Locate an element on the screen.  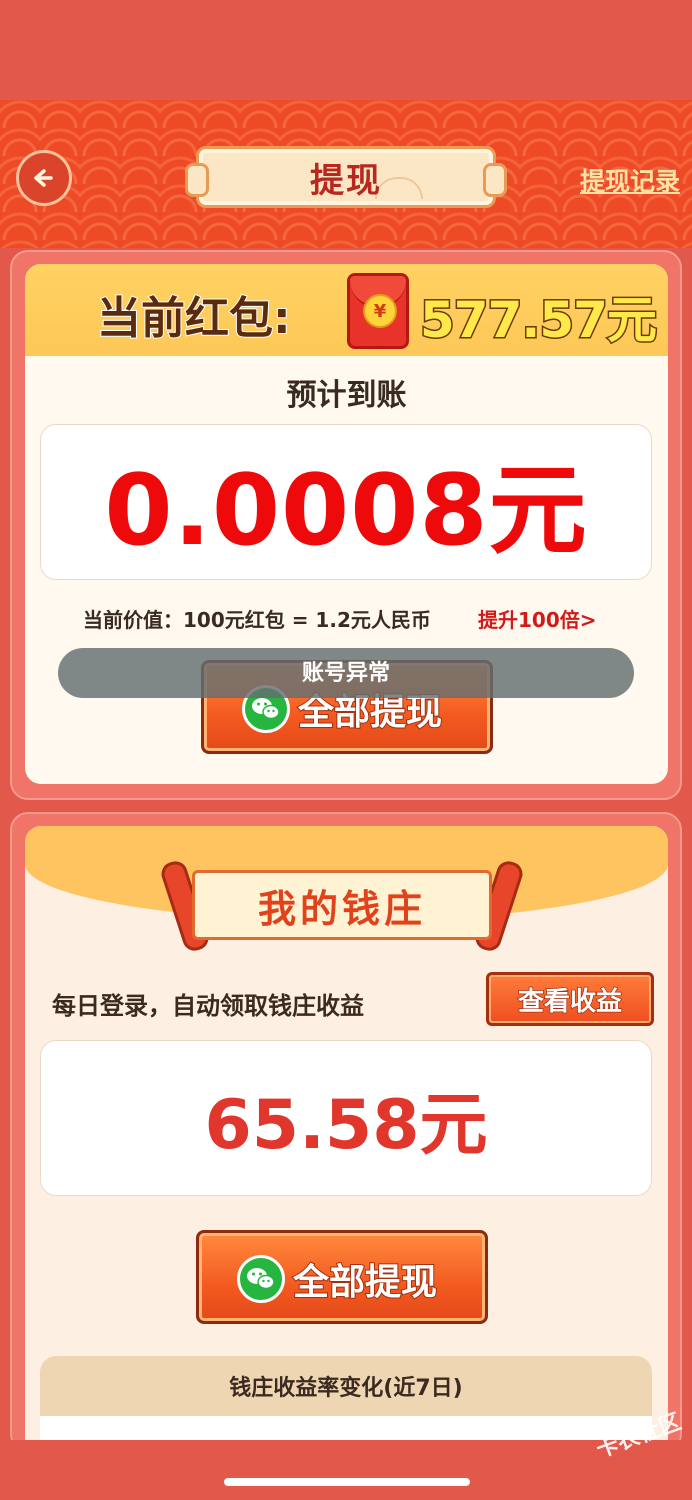
yield-rate-title: 钱庄收益率变化(近7日) is located at coordinates (346, 1386).